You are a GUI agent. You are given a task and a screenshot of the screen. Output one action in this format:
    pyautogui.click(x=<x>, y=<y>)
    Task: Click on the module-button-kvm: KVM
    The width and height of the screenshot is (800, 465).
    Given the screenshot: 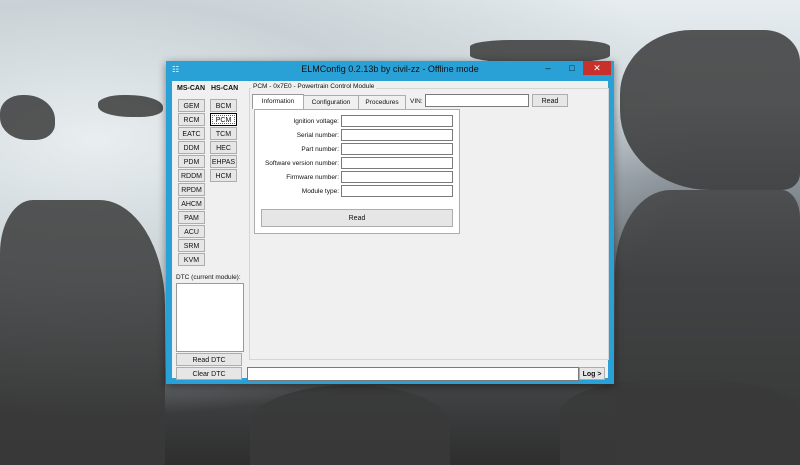 What is the action you would take?
    pyautogui.click(x=191, y=259)
    